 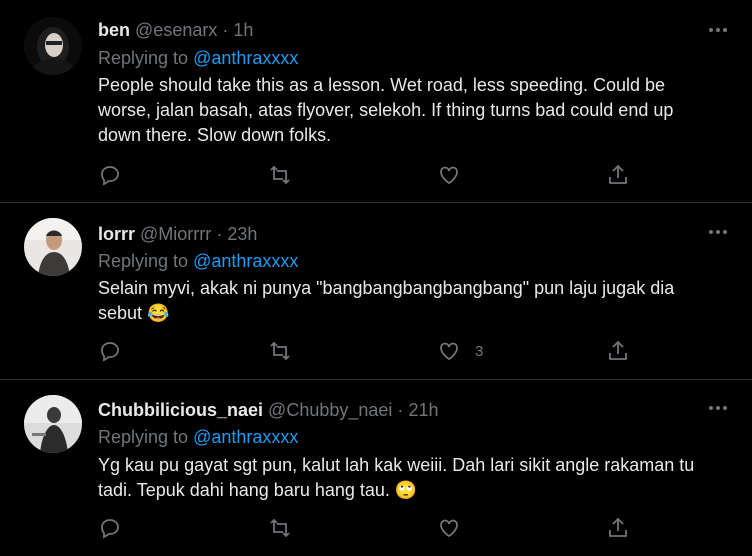 I want to click on display-name: Chubbilicious_naei, so click(x=180, y=410).